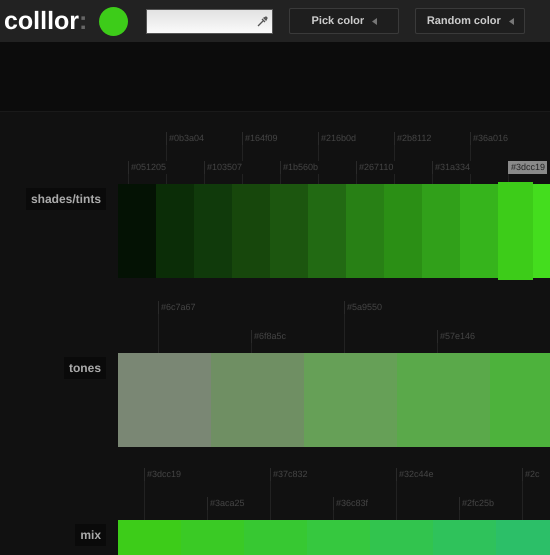 This screenshot has width=550, height=555. What do you see at coordinates (528, 167) in the screenshot?
I see `color-code-label: #3dcc19` at bounding box center [528, 167].